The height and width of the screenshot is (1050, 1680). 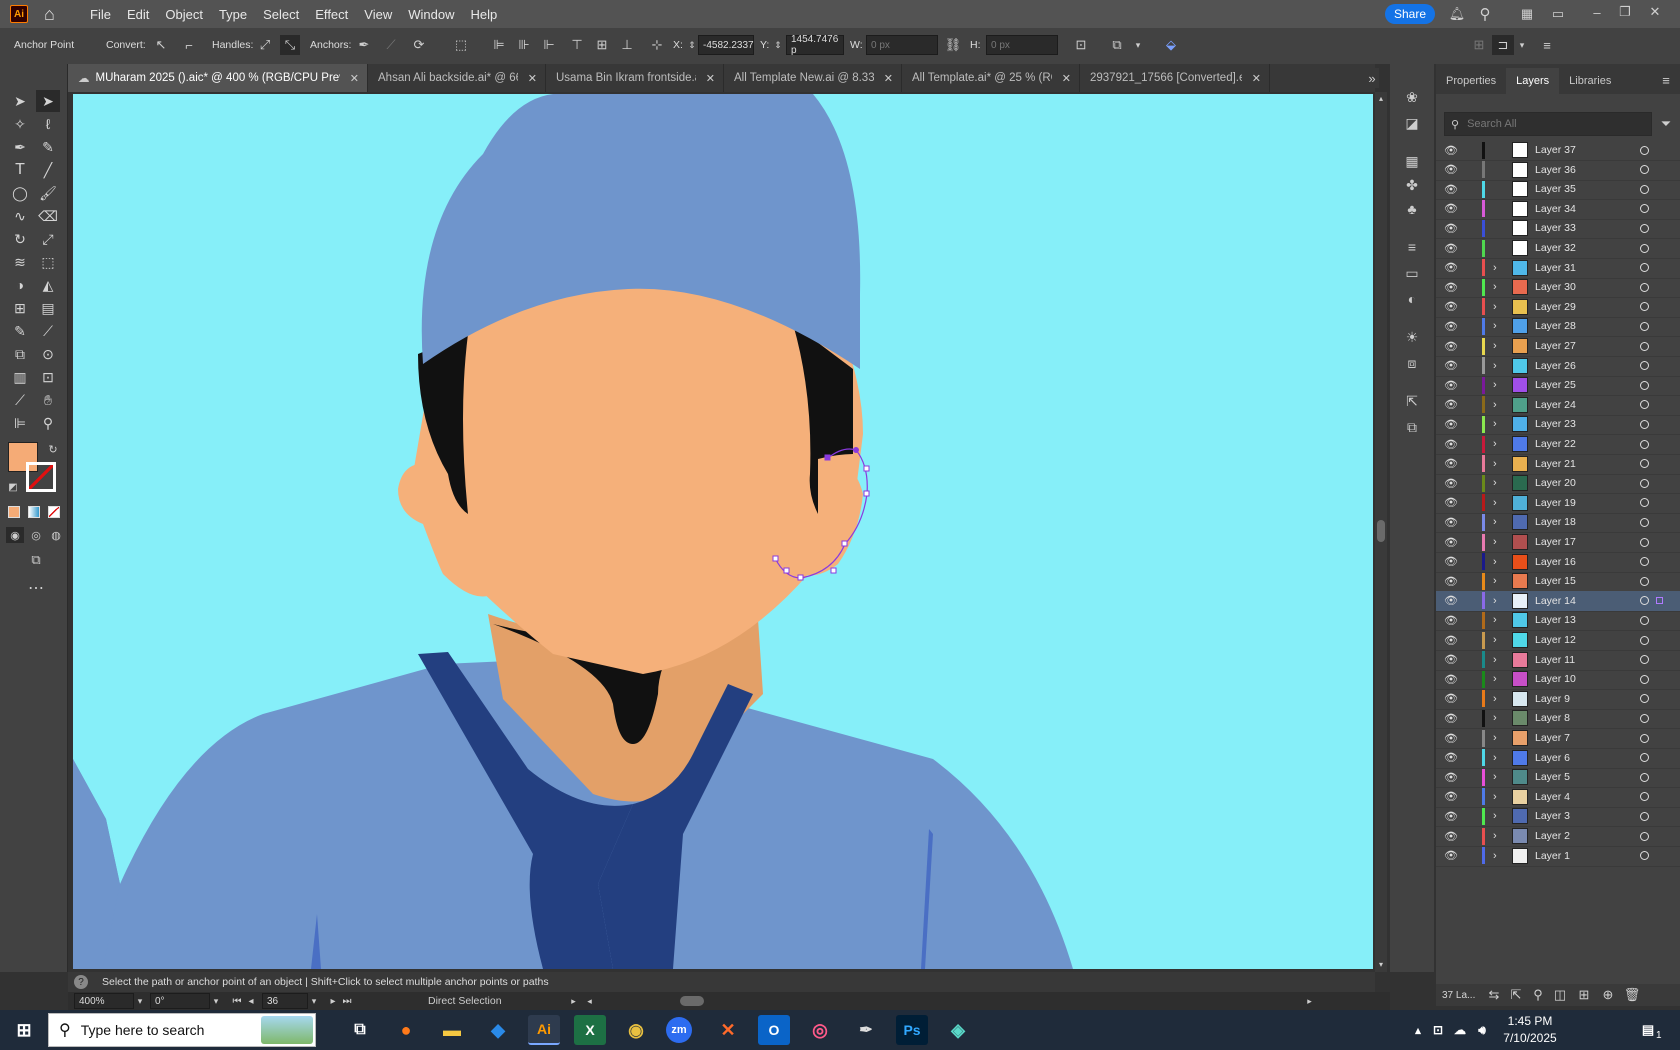 What do you see at coordinates (1547, 45) in the screenshot?
I see `menu-lines-icon: ≡` at bounding box center [1547, 45].